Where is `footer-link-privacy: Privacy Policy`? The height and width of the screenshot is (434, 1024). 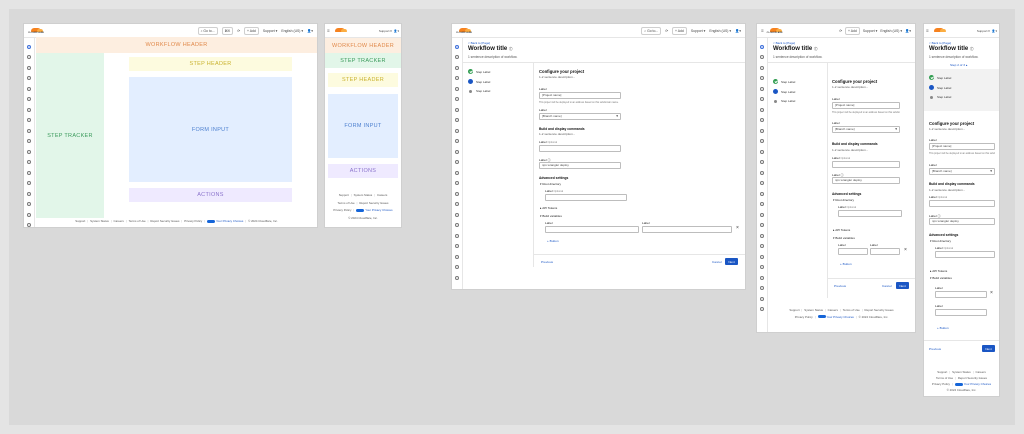 footer-link-privacy: Privacy Policy is located at coordinates (193, 221).